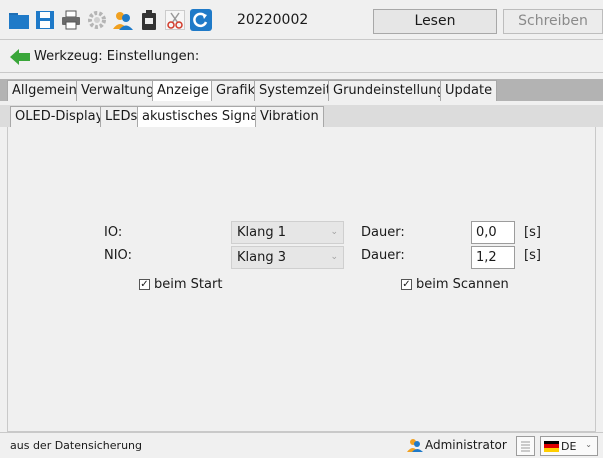  I want to click on print-icon, so click(71, 20).